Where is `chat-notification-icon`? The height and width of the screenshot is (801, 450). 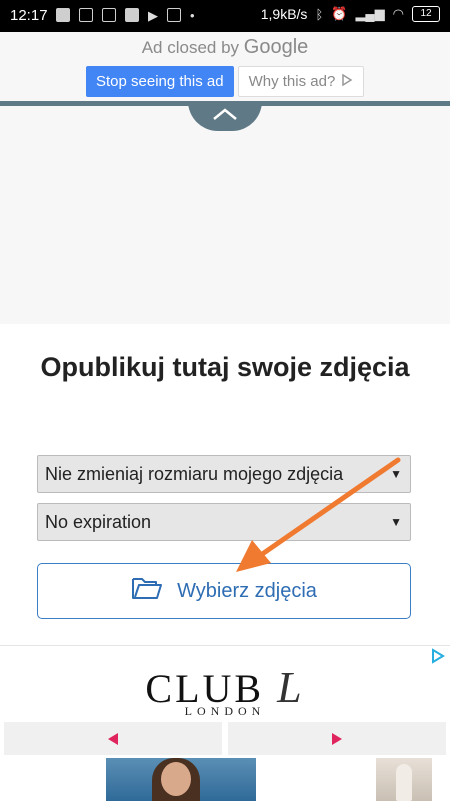
chat-notification-icon is located at coordinates (109, 15).